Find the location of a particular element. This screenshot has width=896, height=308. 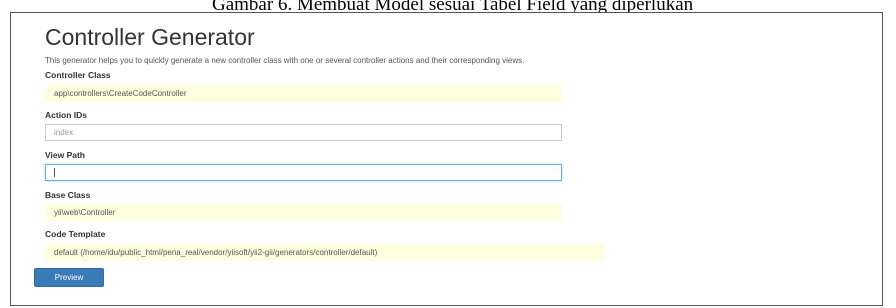

controller-class-label: Controller Class is located at coordinates (78, 75).